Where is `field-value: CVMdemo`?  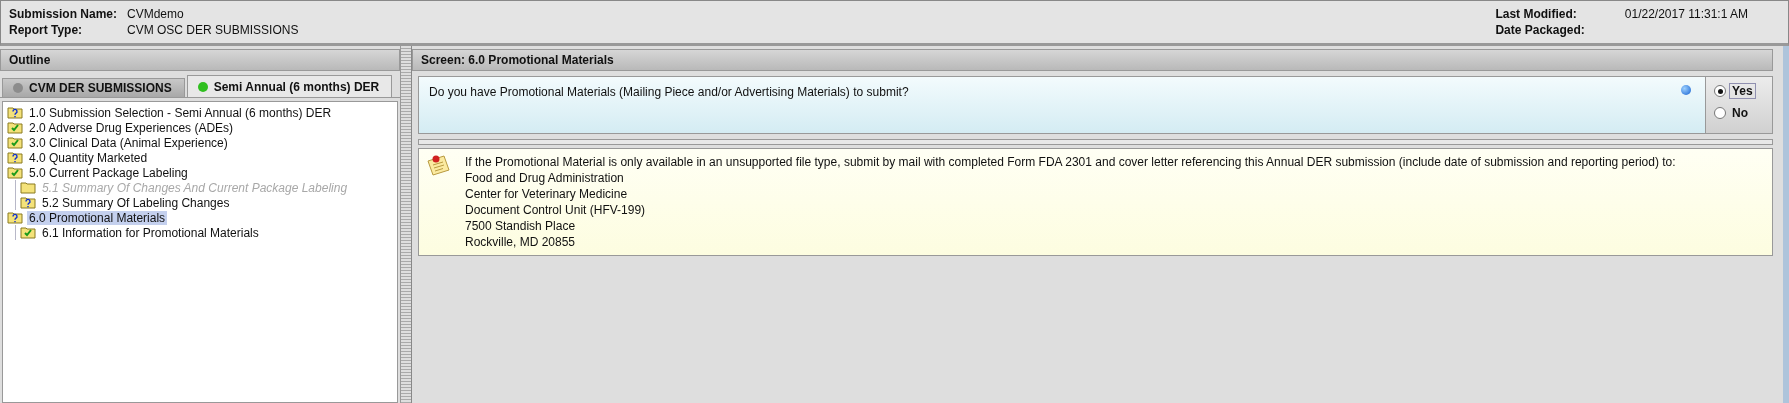 field-value: CVMdemo is located at coordinates (156, 14).